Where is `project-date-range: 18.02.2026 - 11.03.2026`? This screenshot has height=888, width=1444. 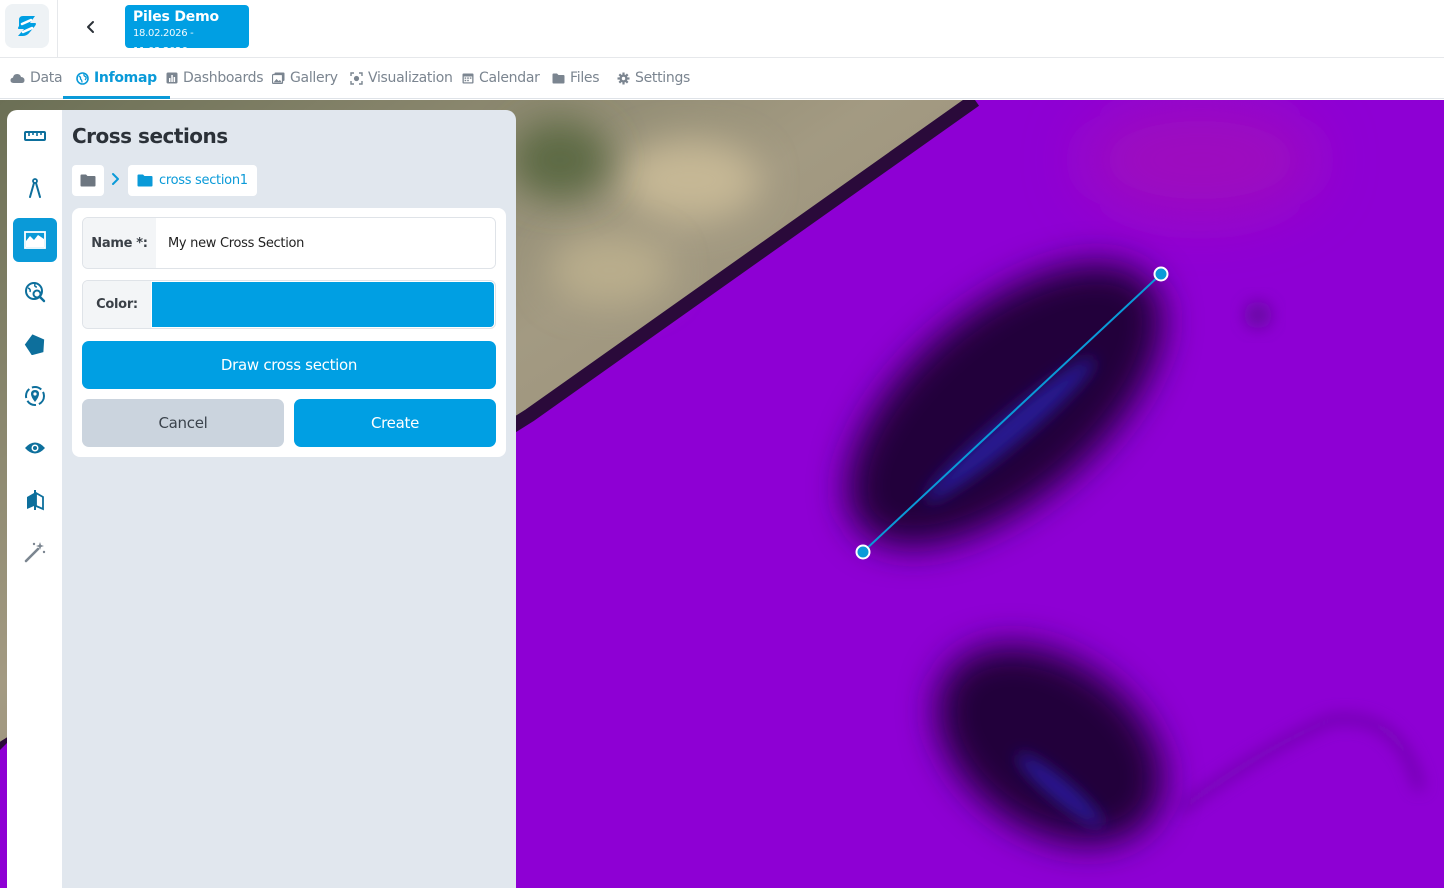
project-date-range: 18.02.2026 - 11.03.2026 is located at coordinates (163, 42).